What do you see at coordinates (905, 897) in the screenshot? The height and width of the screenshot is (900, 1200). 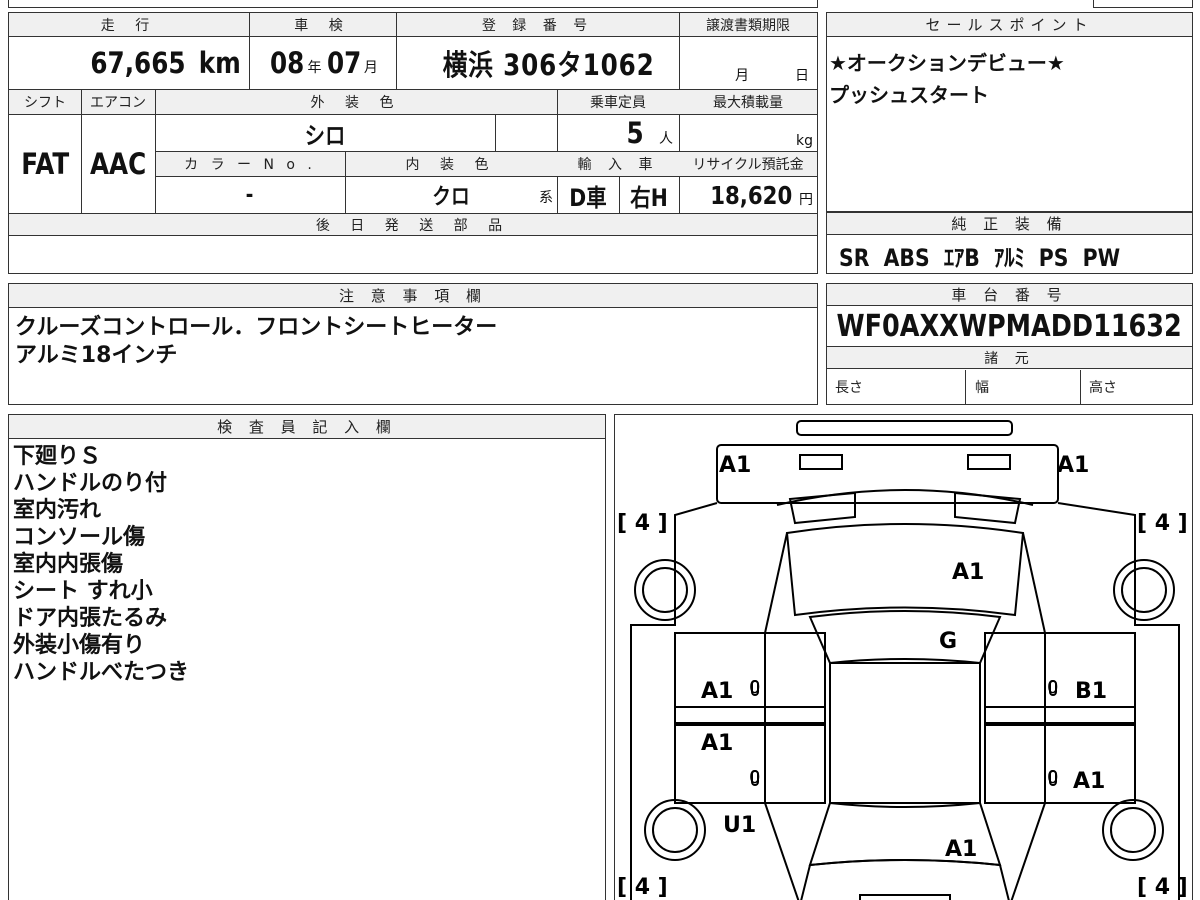 I see `rear-bumper` at bounding box center [905, 897].